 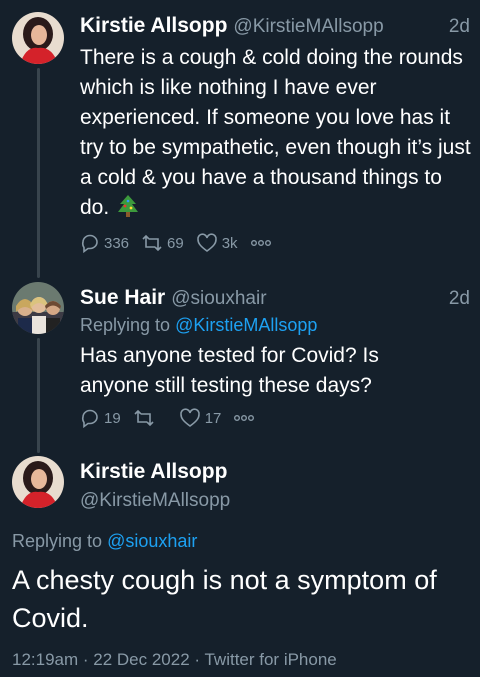 I want to click on focus-author-handle: @KirstieMAllsopp, so click(x=155, y=501).